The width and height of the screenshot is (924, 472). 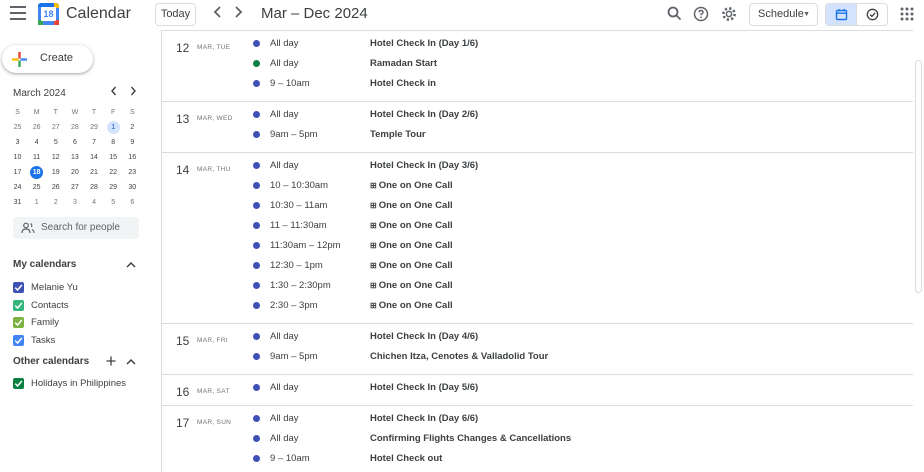 I want to click on event-row: 9am – 5pm Temple Tour, so click(x=538, y=135).